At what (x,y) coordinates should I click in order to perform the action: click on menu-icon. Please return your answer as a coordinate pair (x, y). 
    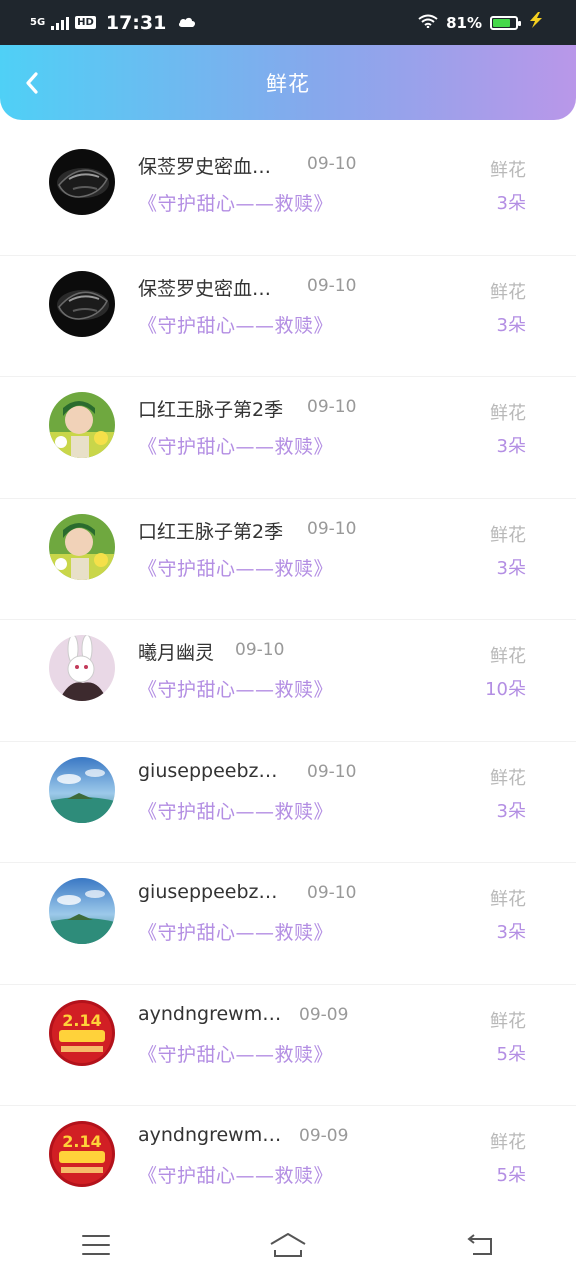
    Looking at the image, I should click on (96, 1245).